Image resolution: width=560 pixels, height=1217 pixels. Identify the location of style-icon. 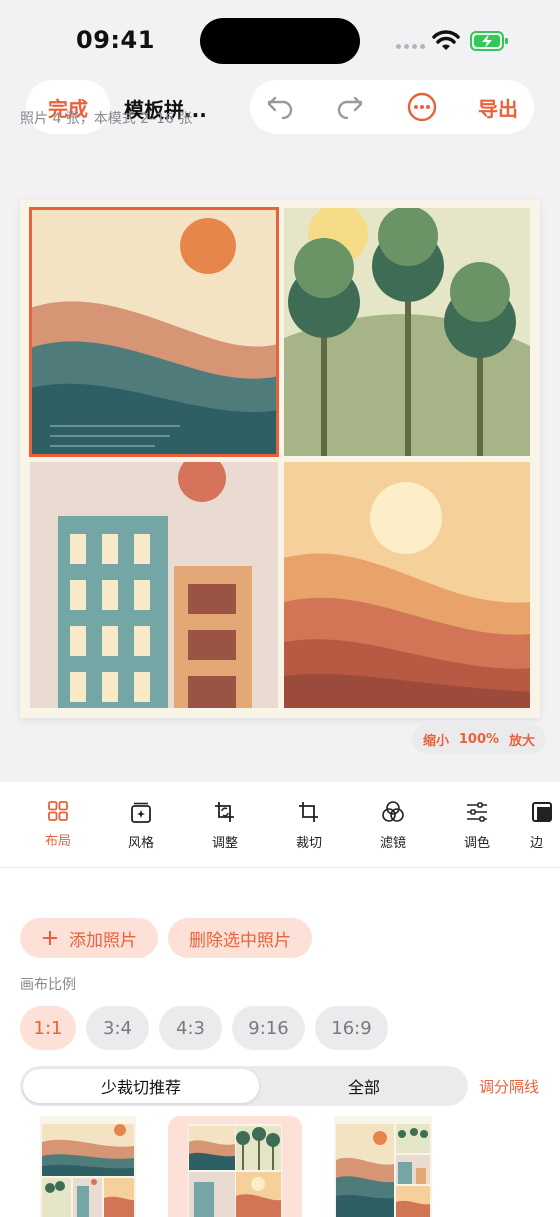
(141, 812).